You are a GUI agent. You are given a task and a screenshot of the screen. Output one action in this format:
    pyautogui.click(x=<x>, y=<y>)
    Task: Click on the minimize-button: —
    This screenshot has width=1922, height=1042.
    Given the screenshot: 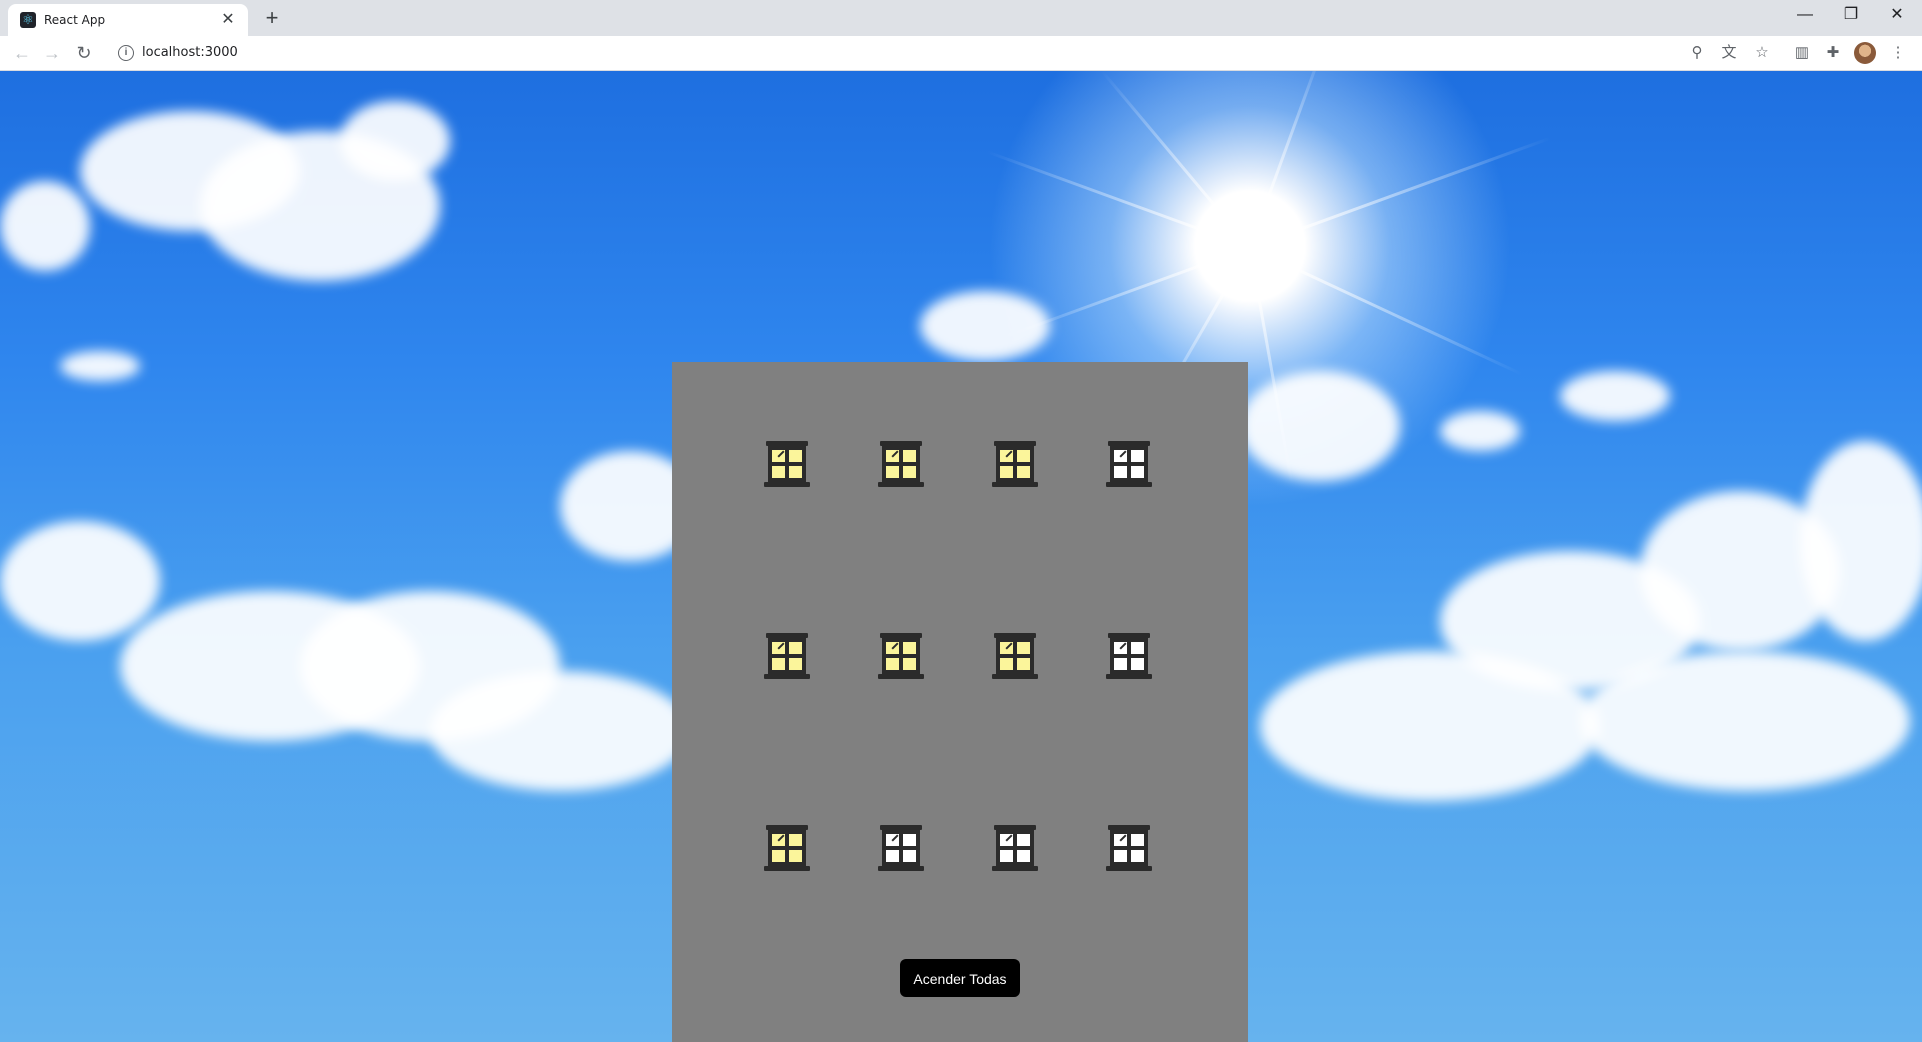 What is the action you would take?
    pyautogui.click(x=1805, y=15)
    